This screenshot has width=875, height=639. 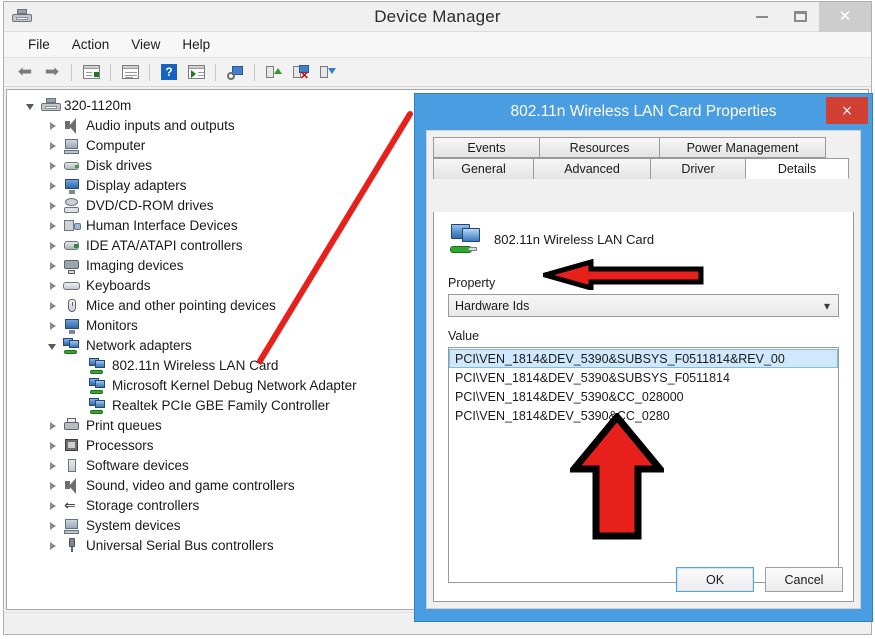 What do you see at coordinates (51, 106) in the screenshot?
I see `computer-root-icon` at bounding box center [51, 106].